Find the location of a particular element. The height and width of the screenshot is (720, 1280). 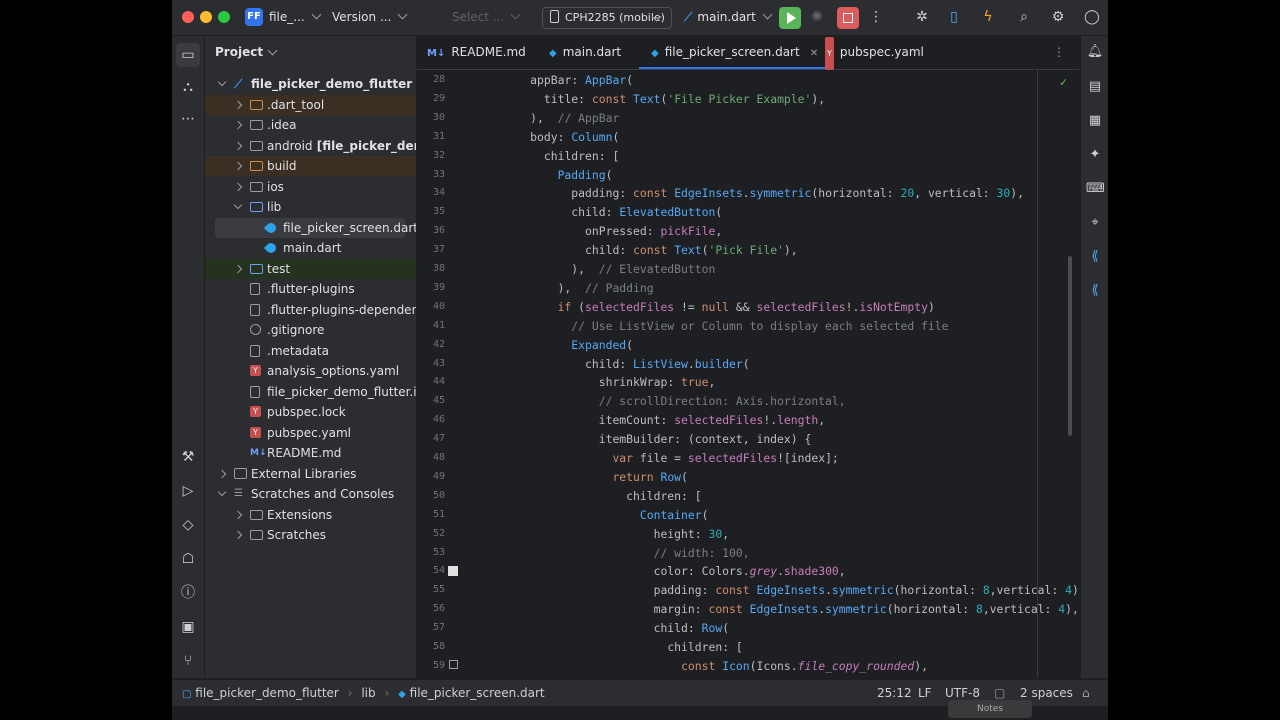

code-line: return Row( is located at coordinates (588, 477).